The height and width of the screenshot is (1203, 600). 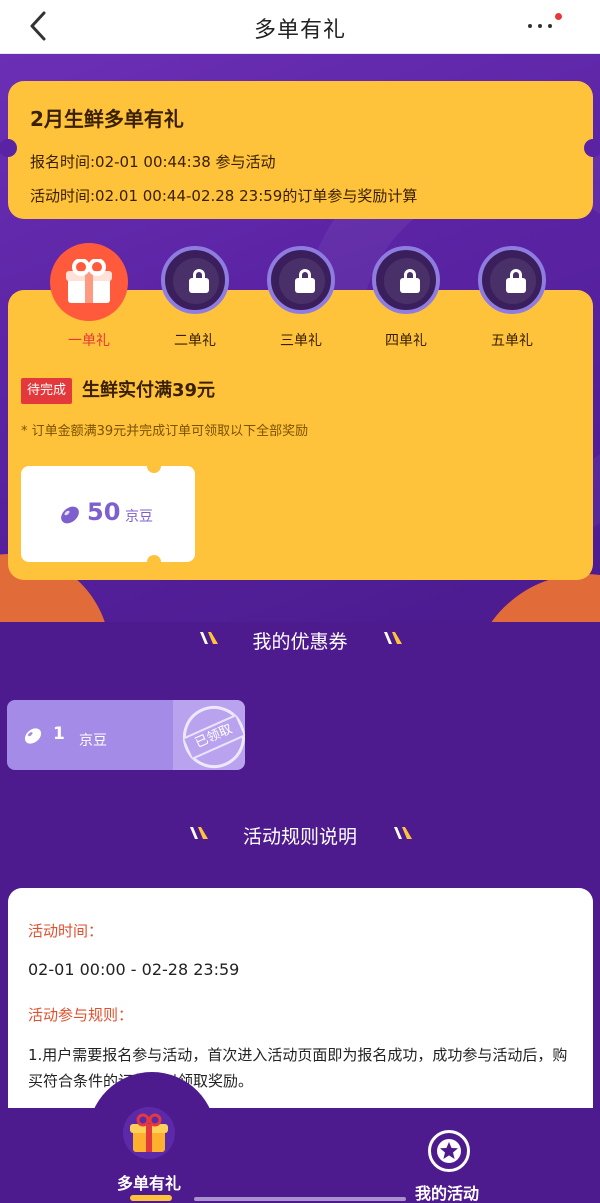 I want to click on star-tab-icon, so click(x=449, y=1151).